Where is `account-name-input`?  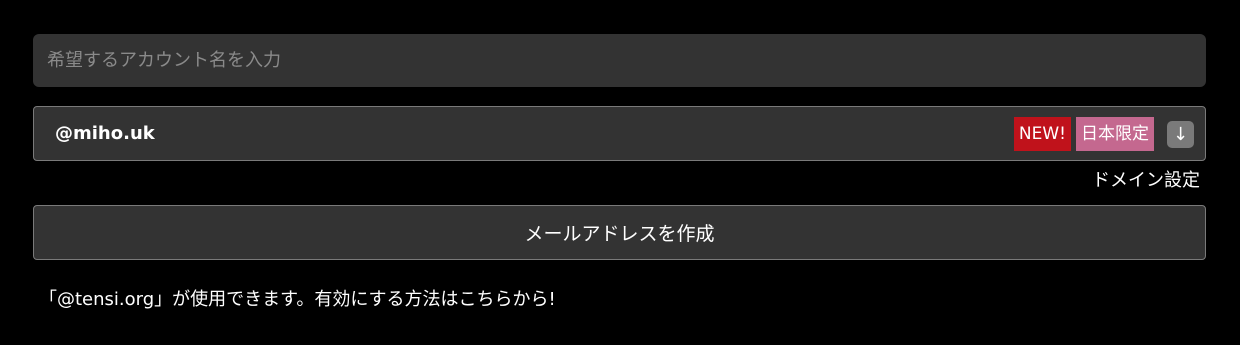
account-name-input is located at coordinates (619, 60).